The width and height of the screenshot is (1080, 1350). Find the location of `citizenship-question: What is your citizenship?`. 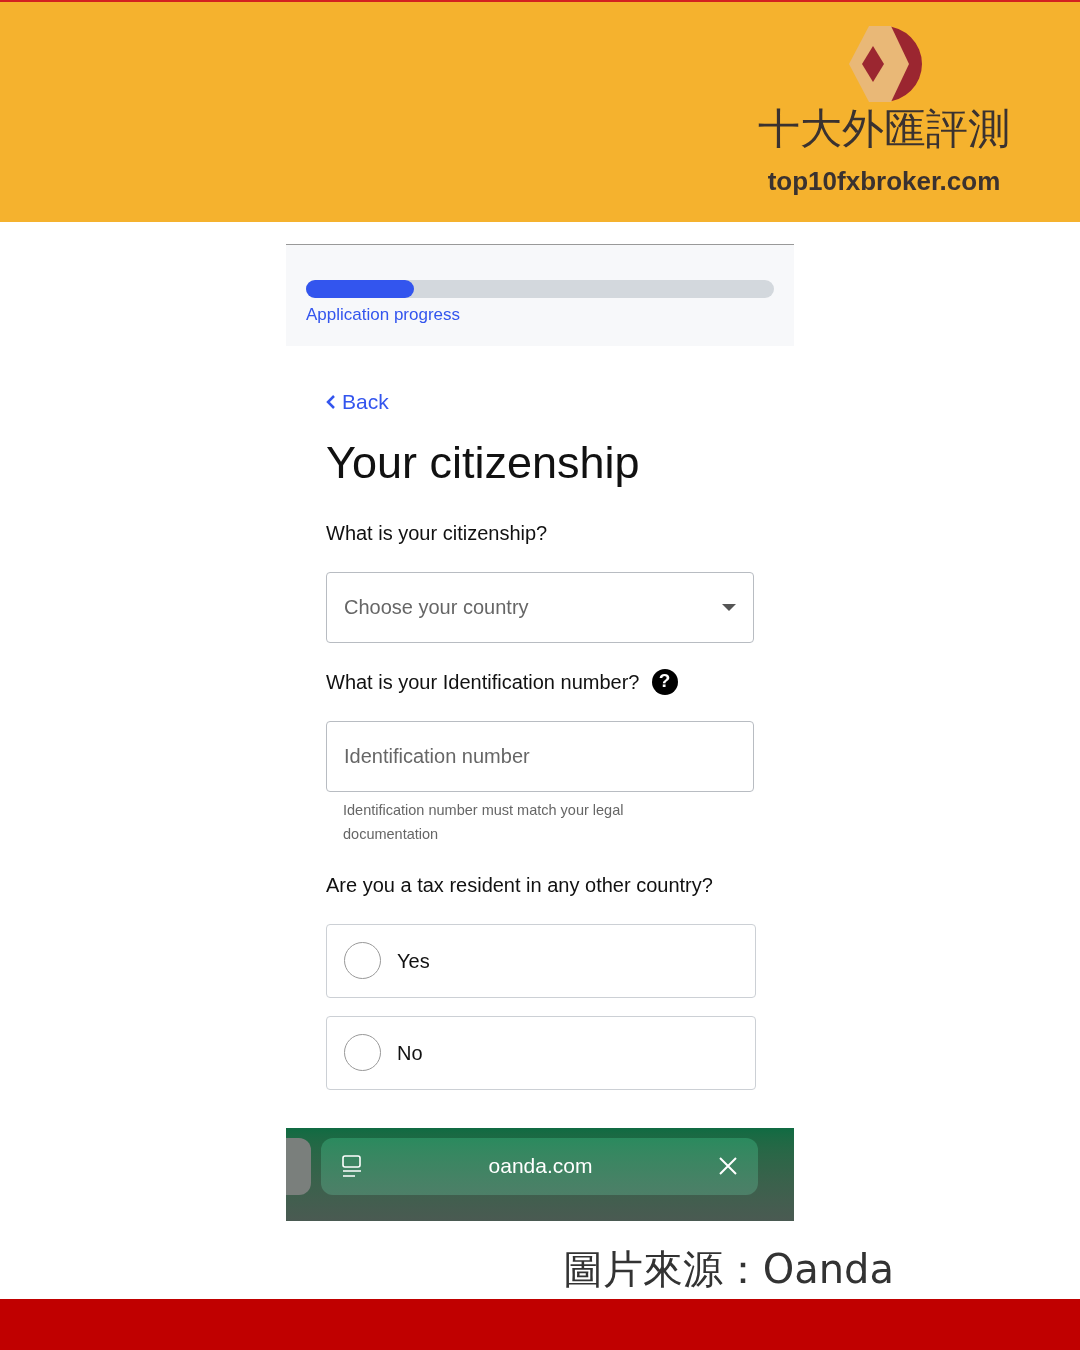

citizenship-question: What is your citizenship? is located at coordinates (437, 533).